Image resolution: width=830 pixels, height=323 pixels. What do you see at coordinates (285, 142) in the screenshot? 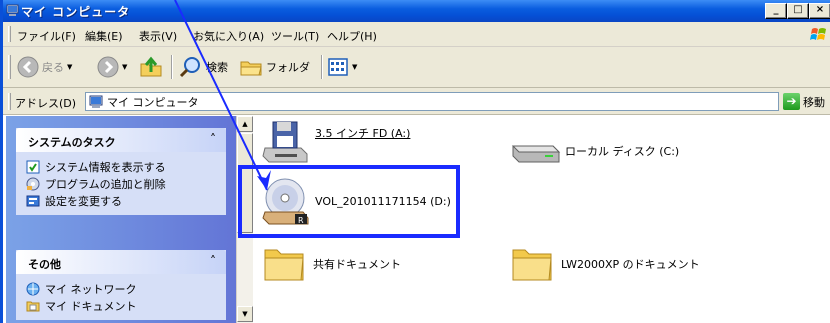
I see `floppy-drive-icon` at bounding box center [285, 142].